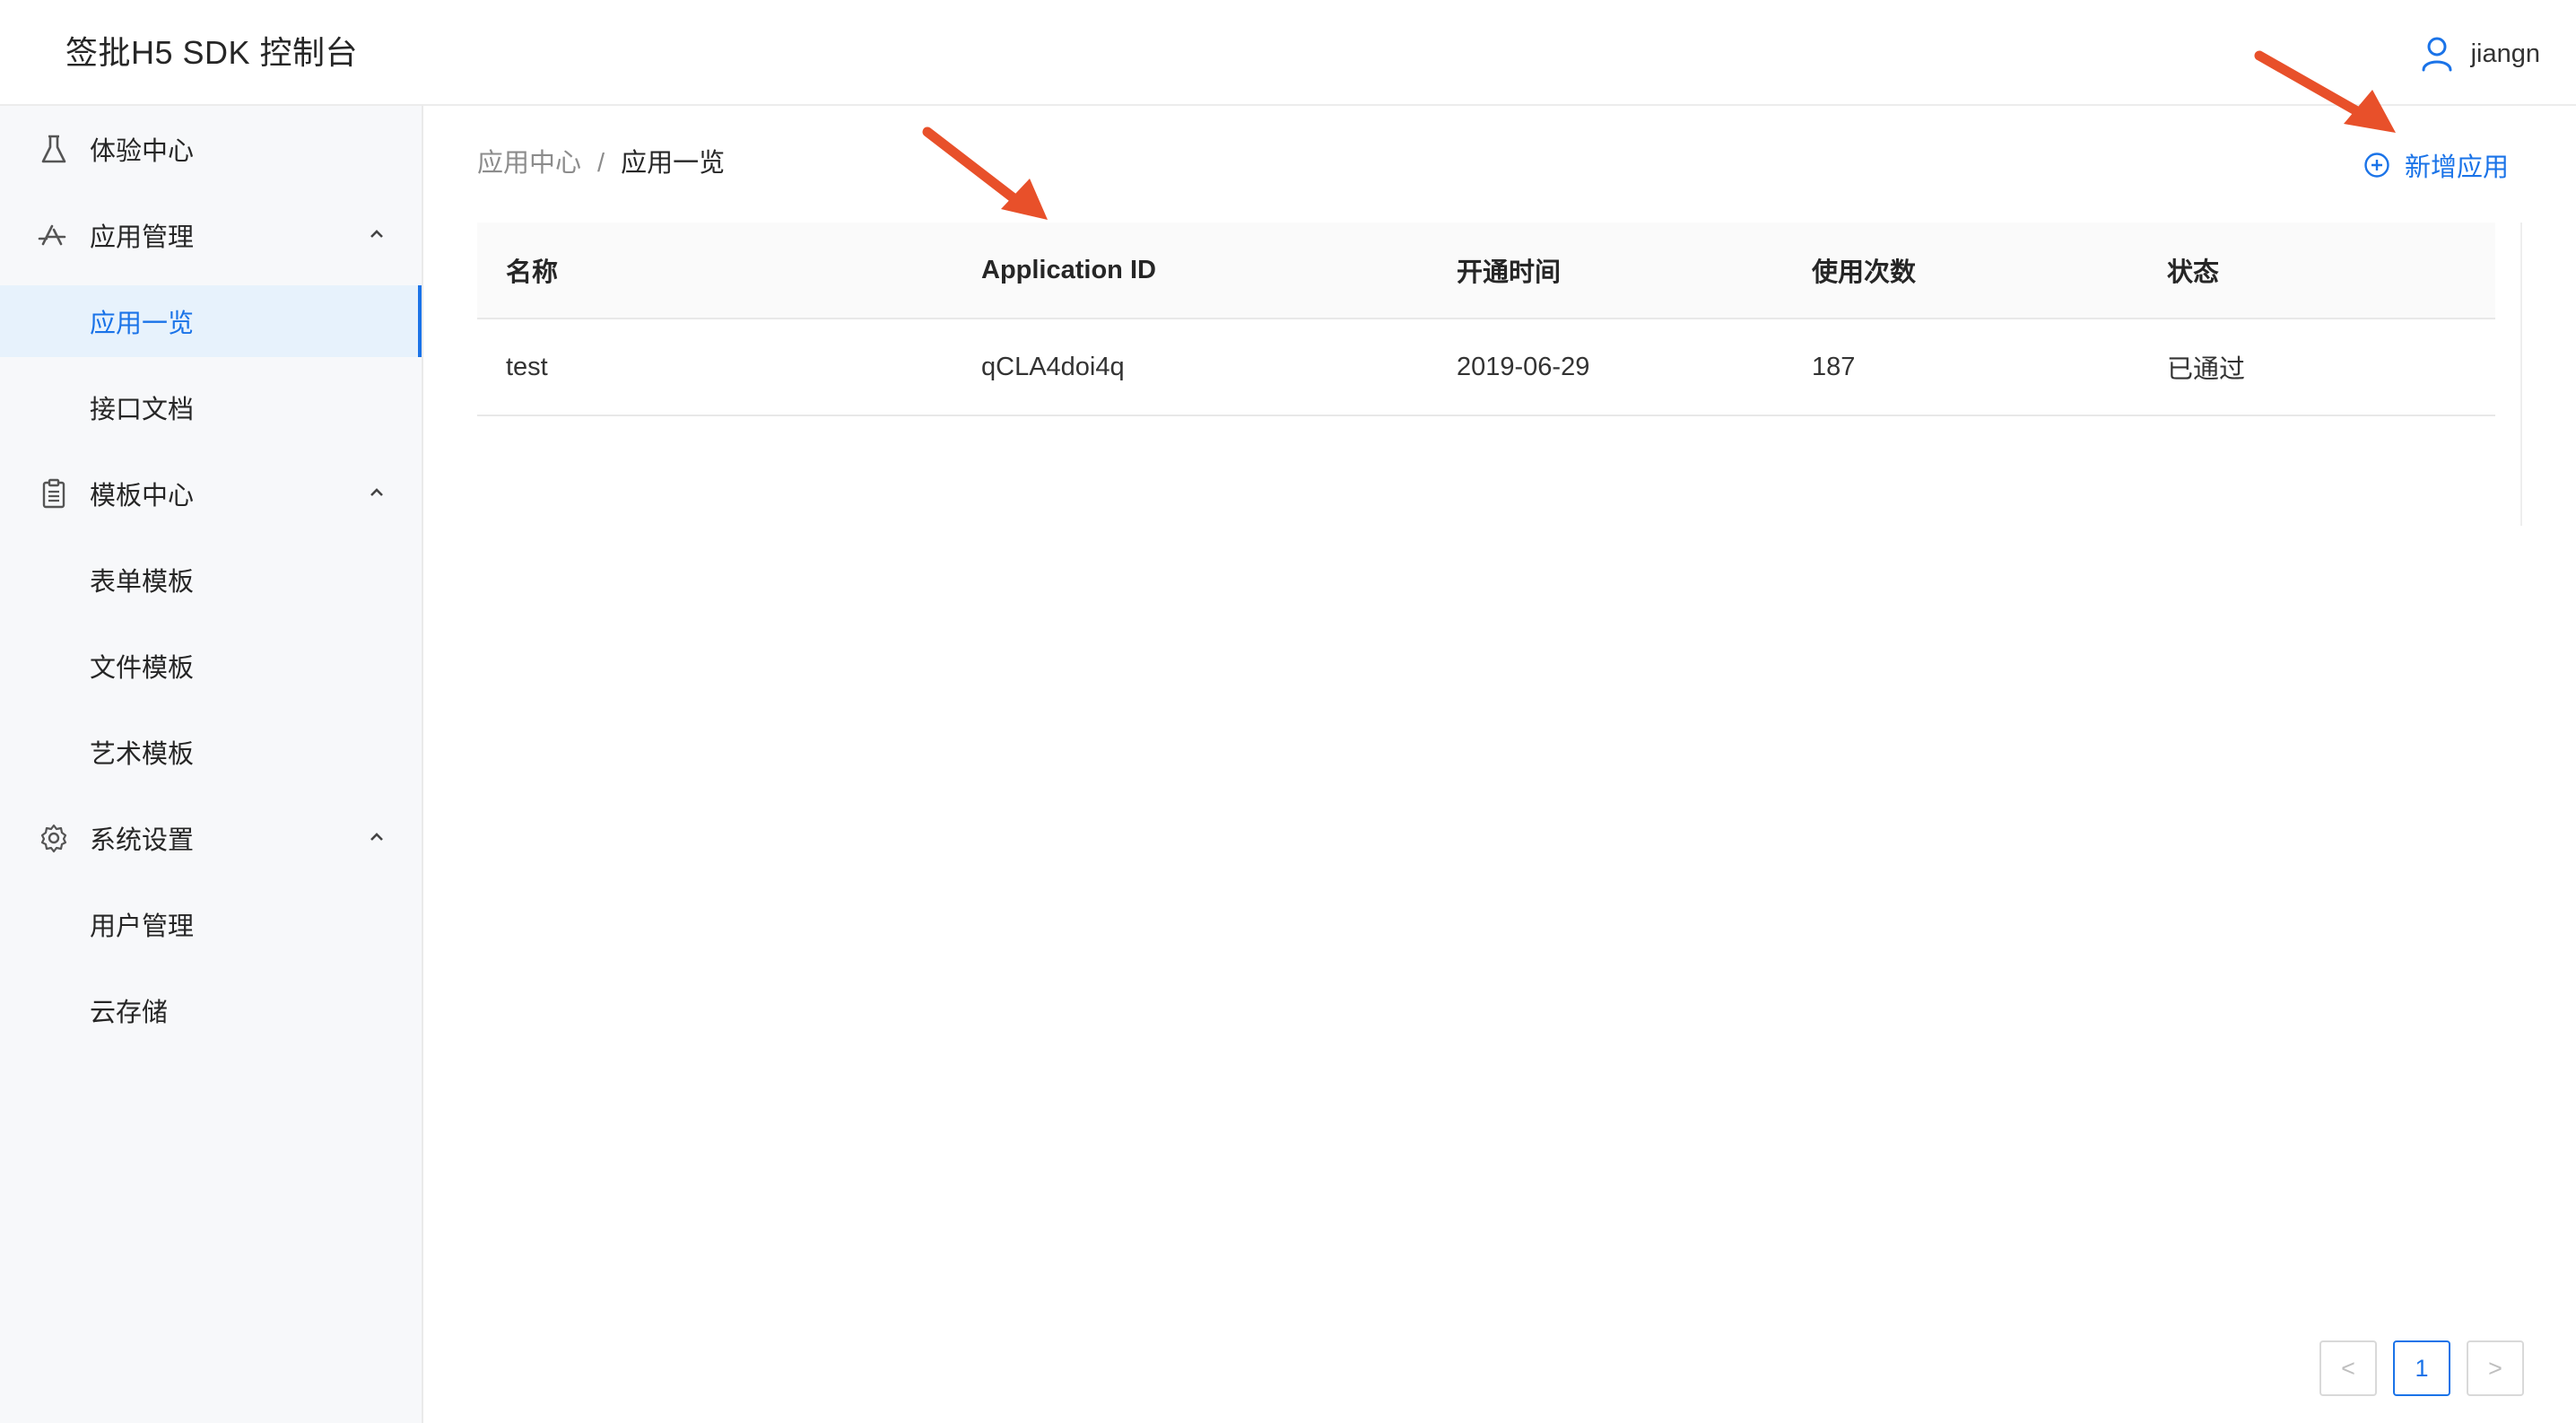  Describe the element at coordinates (142, 840) in the screenshot. I see `sidebar-item-label: 系统设置` at that location.